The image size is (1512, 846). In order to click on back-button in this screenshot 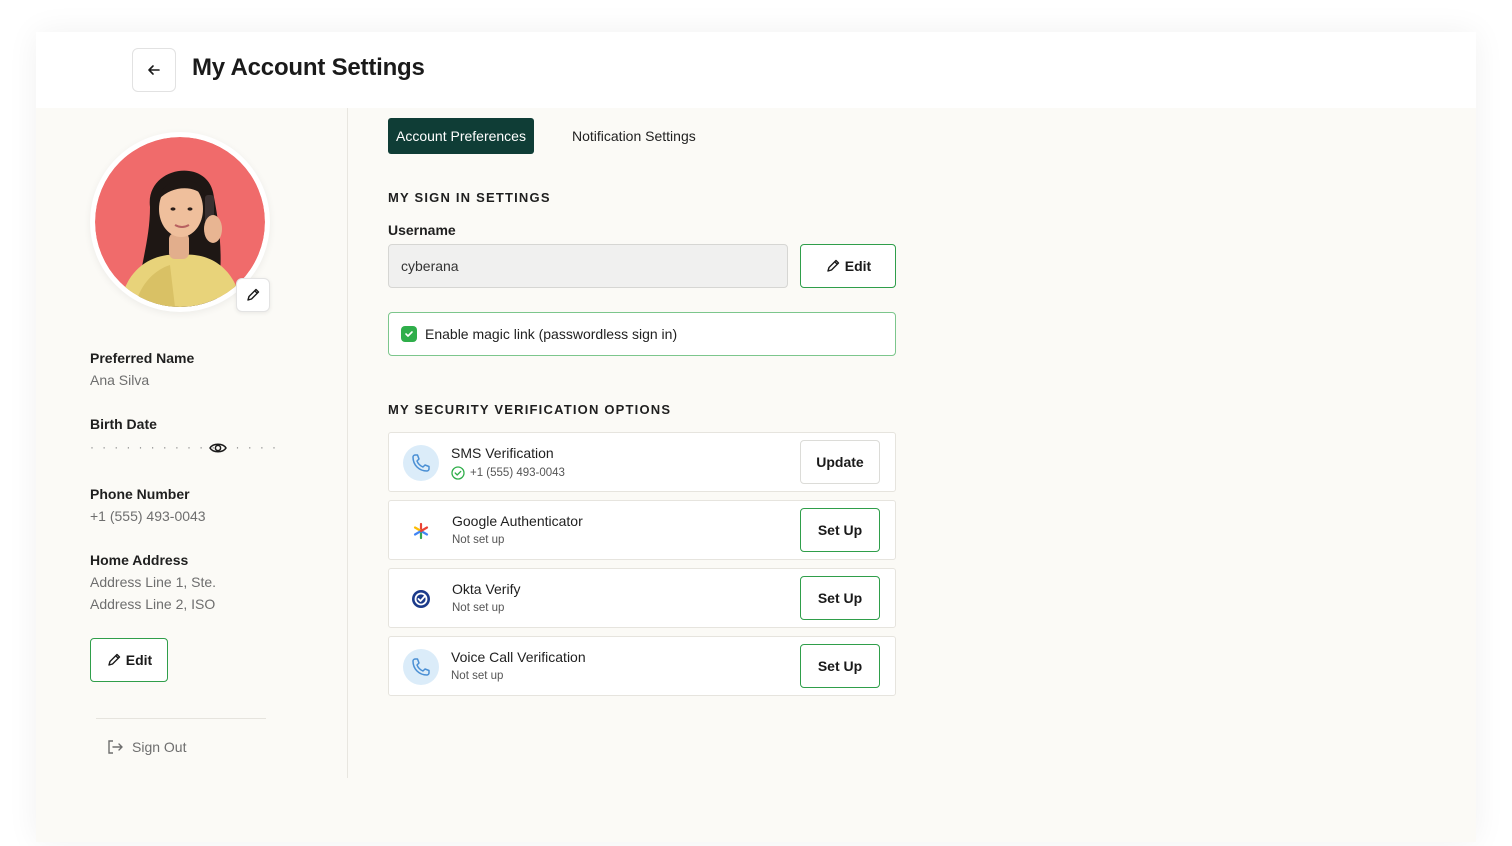, I will do `click(154, 70)`.